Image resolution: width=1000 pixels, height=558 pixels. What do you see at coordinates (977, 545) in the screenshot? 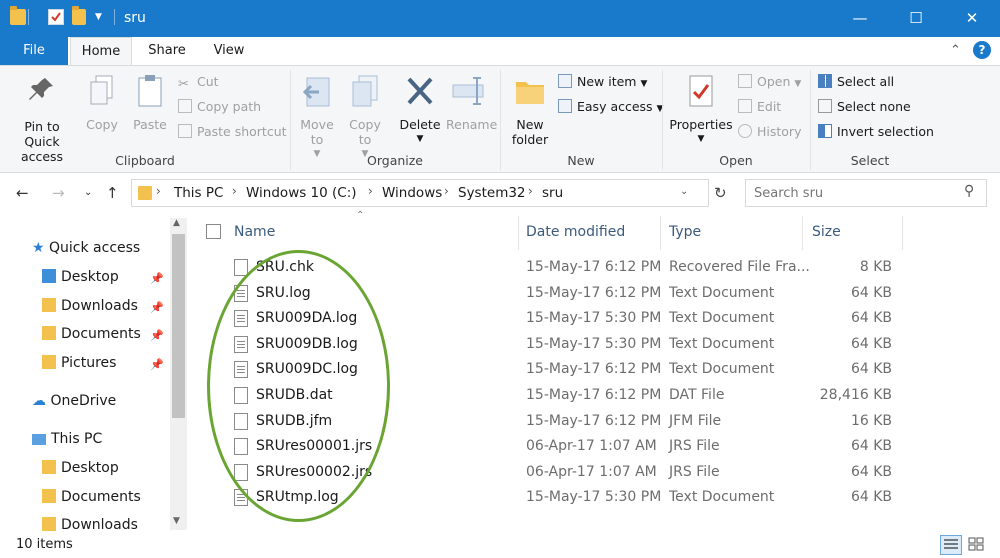
I see `large-icons-view-icon` at bounding box center [977, 545].